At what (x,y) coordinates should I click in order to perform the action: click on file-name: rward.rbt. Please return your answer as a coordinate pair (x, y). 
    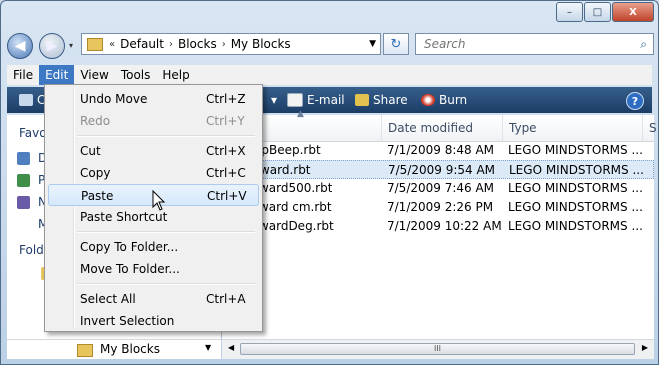
    Looking at the image, I should click on (283, 170).